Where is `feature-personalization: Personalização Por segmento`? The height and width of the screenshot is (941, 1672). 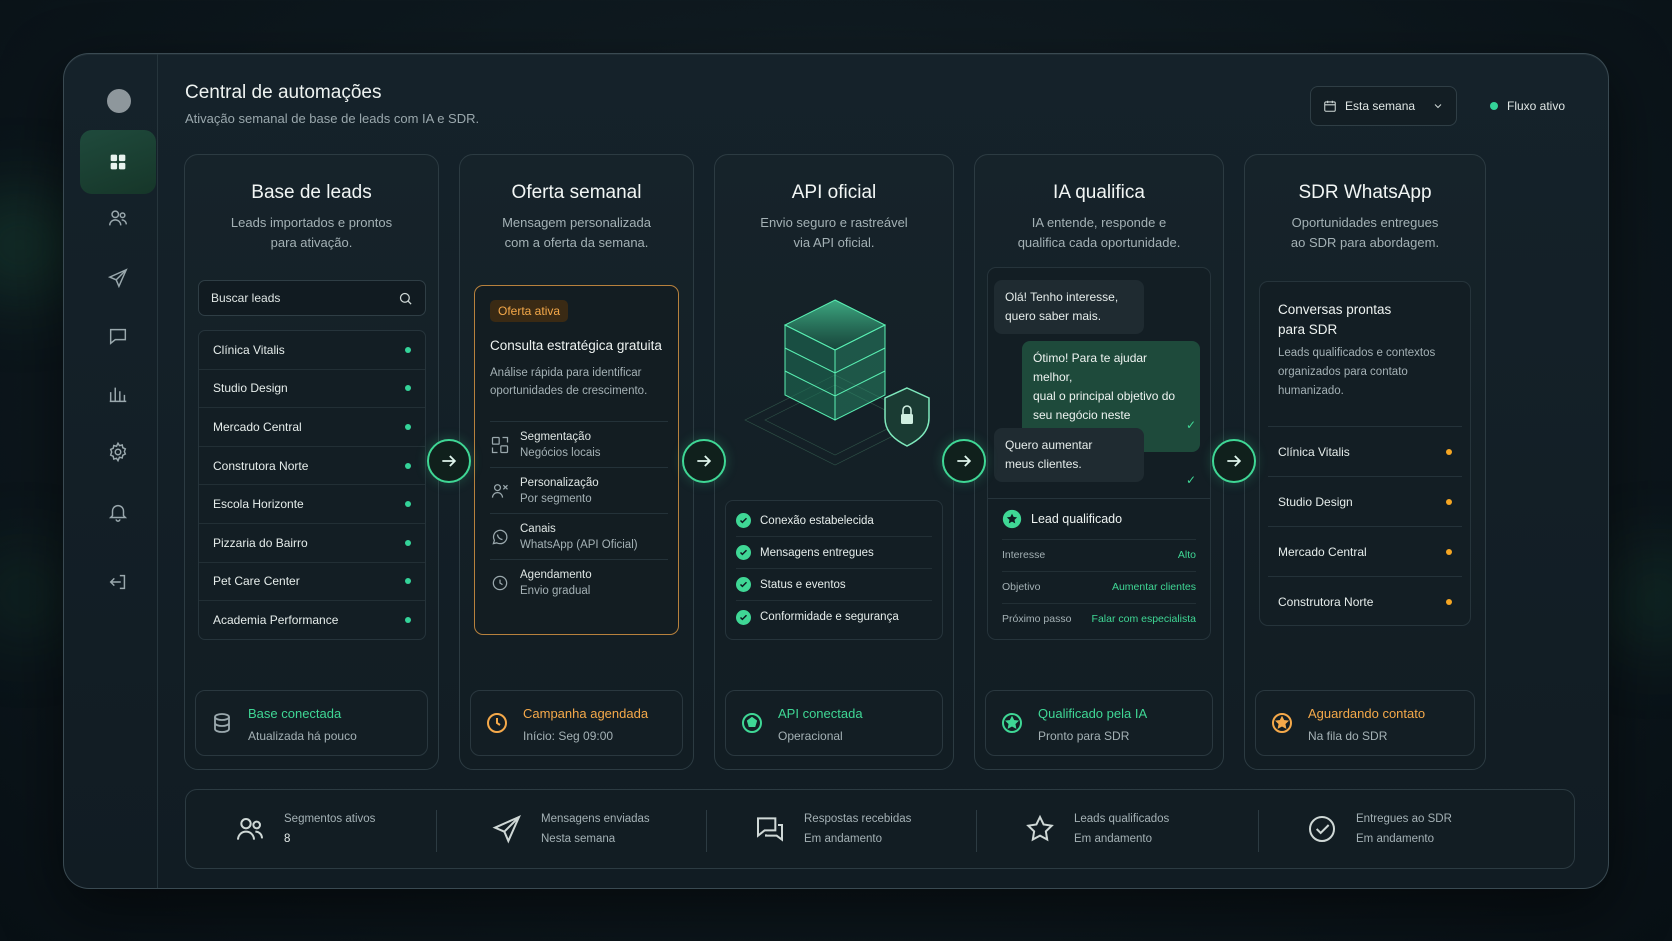
feature-personalization: Personalização Por segmento is located at coordinates (579, 490).